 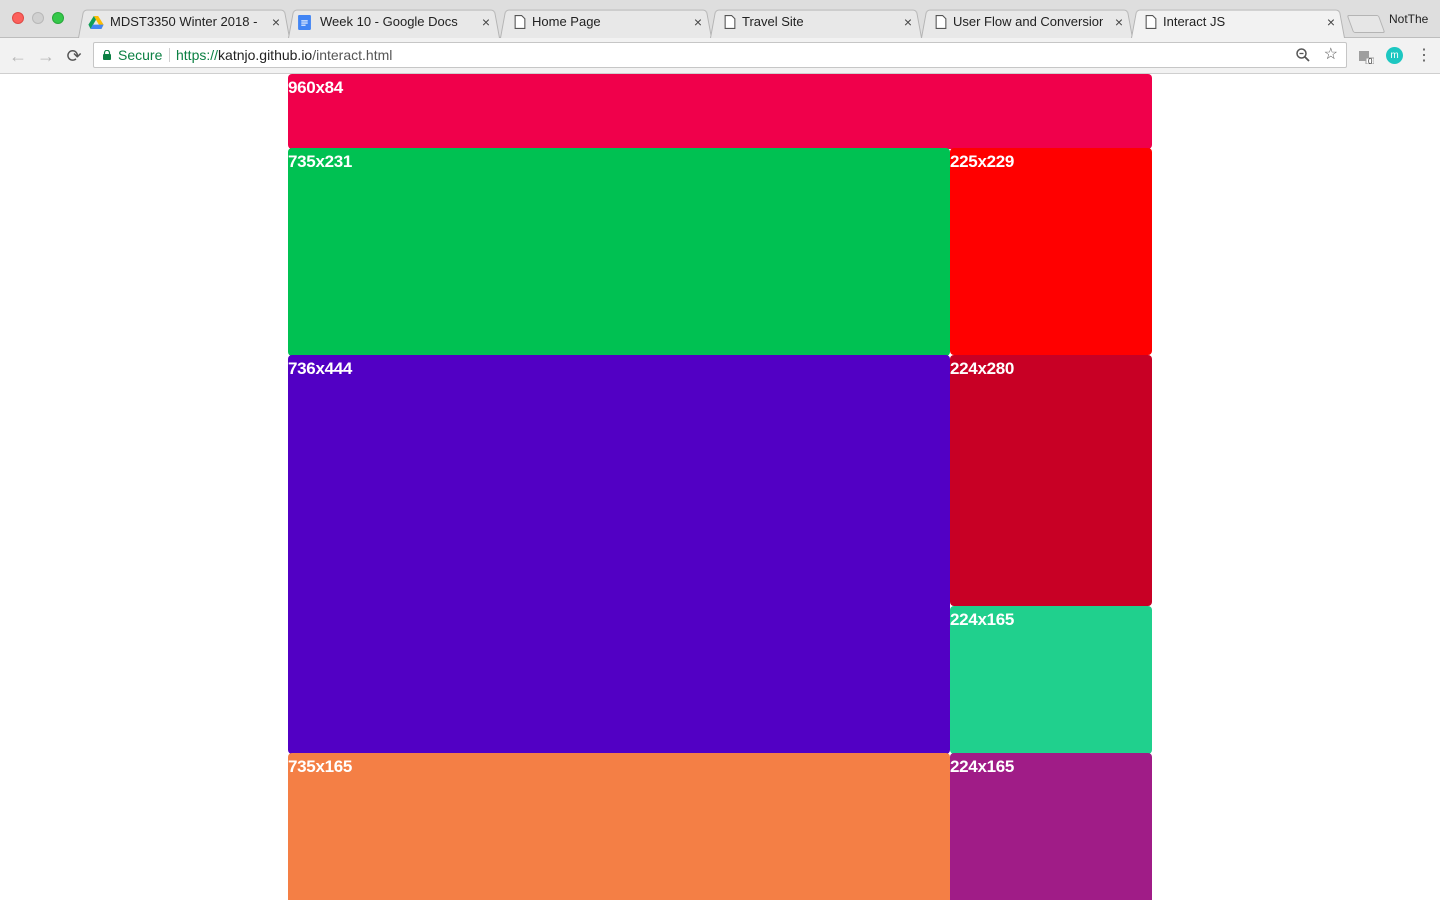 I want to click on new-tab-button, so click(x=1366, y=24).